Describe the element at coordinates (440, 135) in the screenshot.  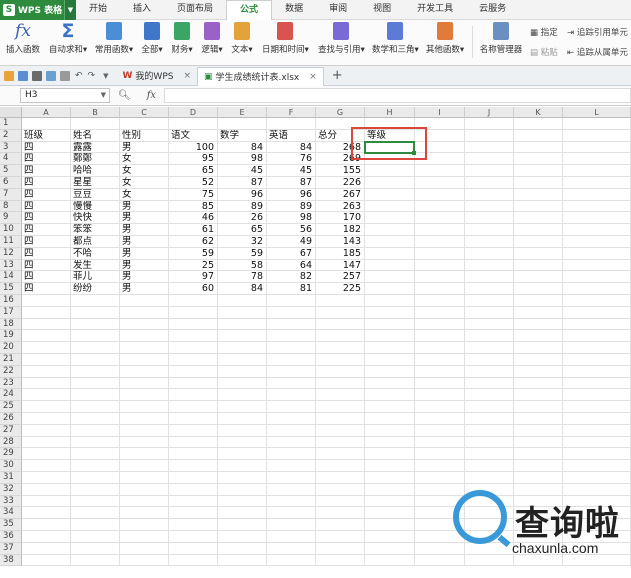
I see `cell-I2` at that location.